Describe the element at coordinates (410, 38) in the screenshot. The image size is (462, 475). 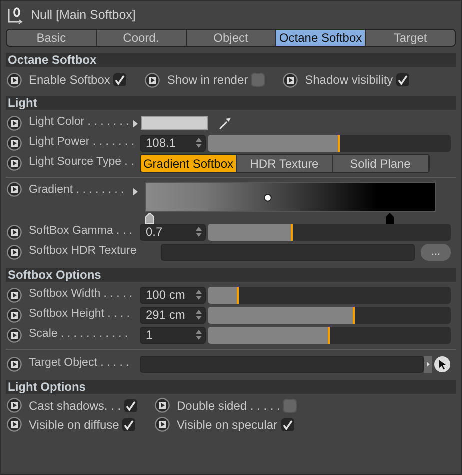
I see `tab: Target` at that location.